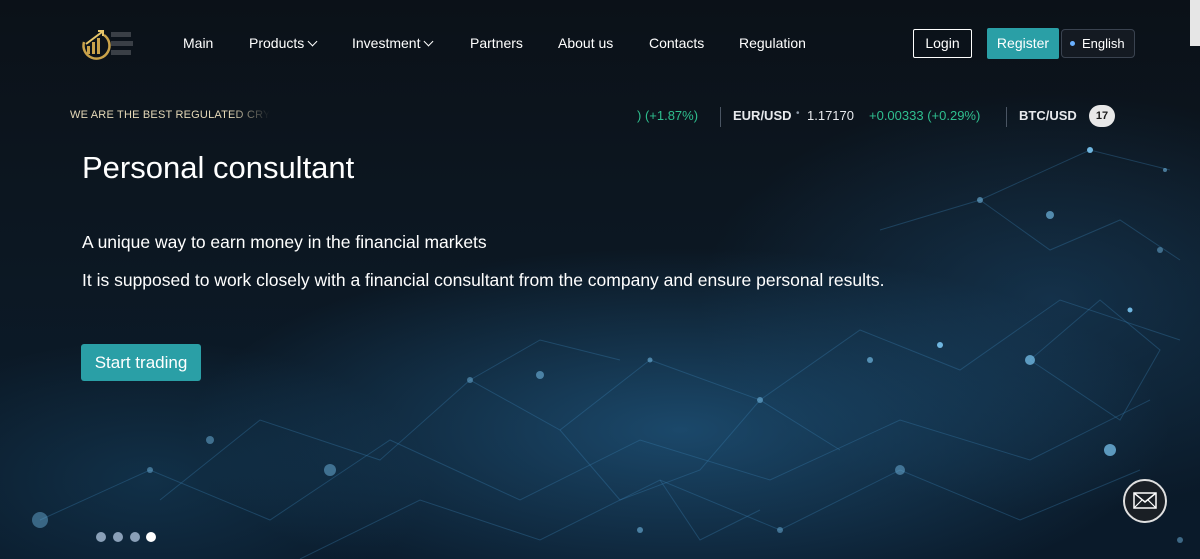 This screenshot has width=1200, height=559. I want to click on nav-main: Main, so click(198, 43).